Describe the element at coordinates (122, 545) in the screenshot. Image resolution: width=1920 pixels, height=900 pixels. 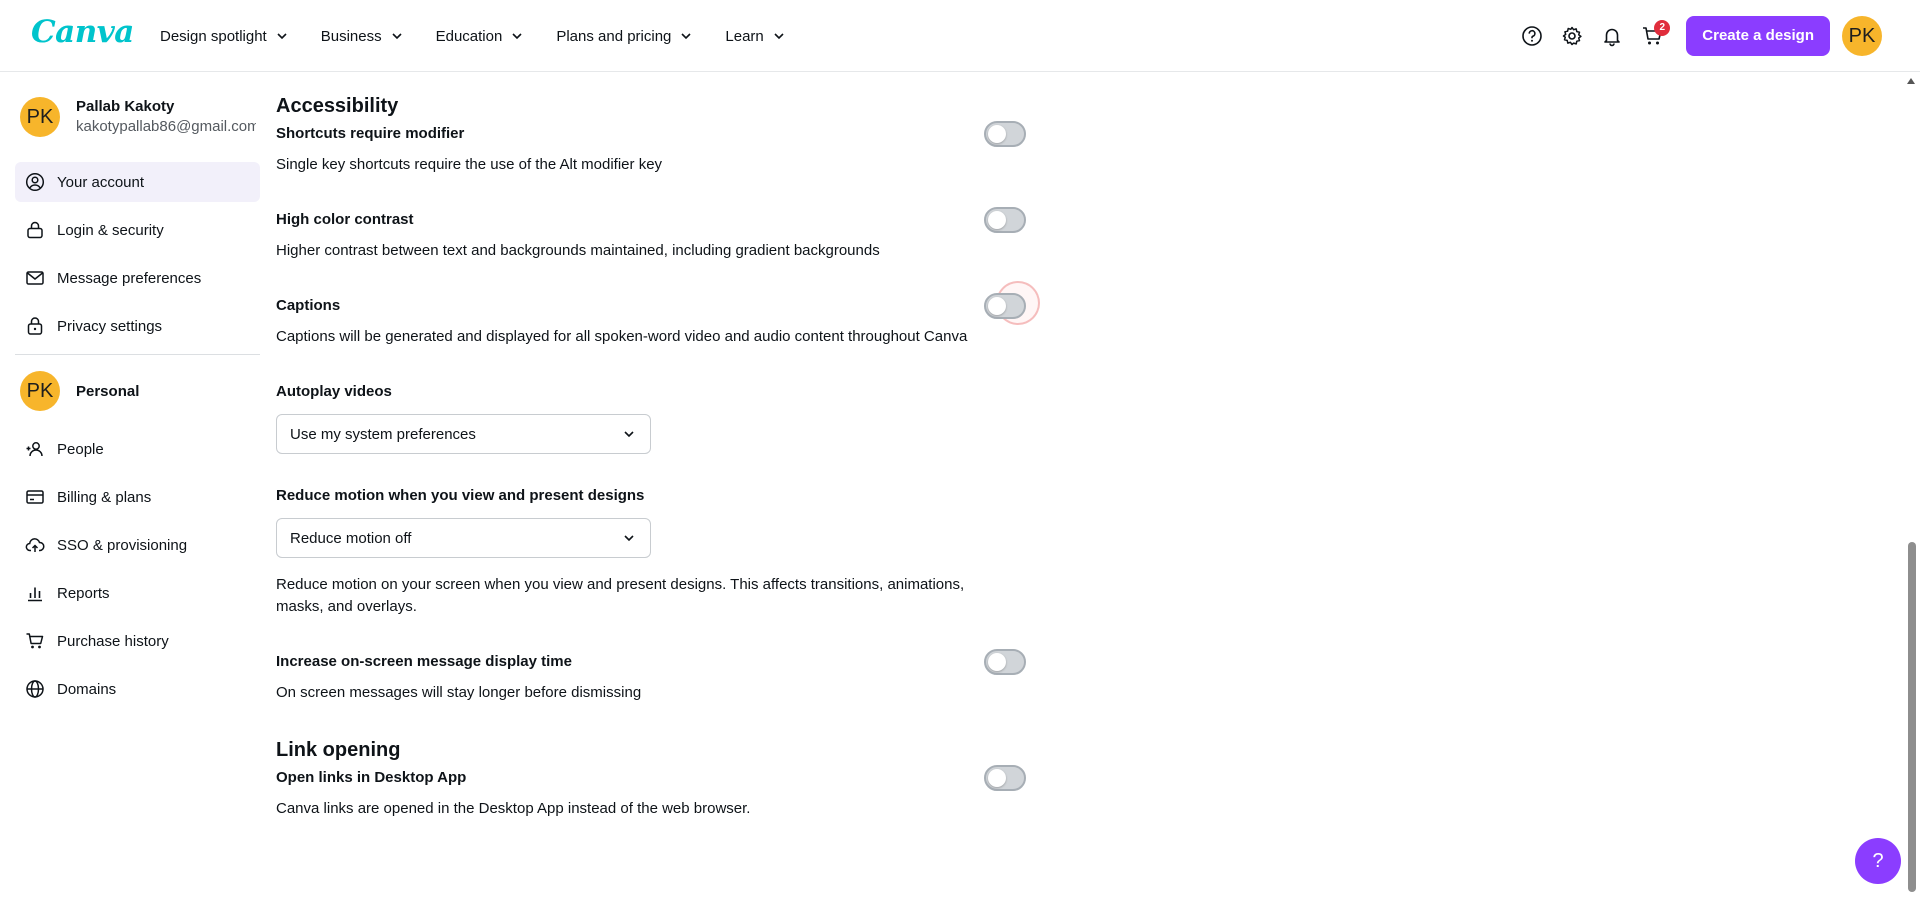
I see `sidebar-item-label: SSO & provisioning` at that location.